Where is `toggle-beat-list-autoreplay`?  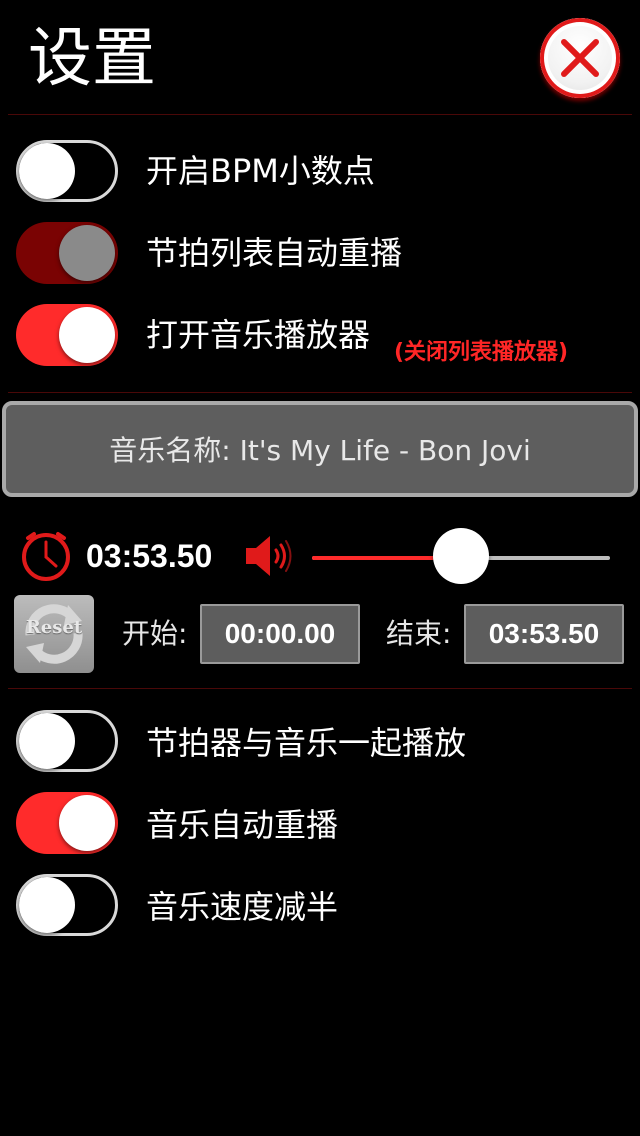 toggle-beat-list-autoreplay is located at coordinates (67, 253).